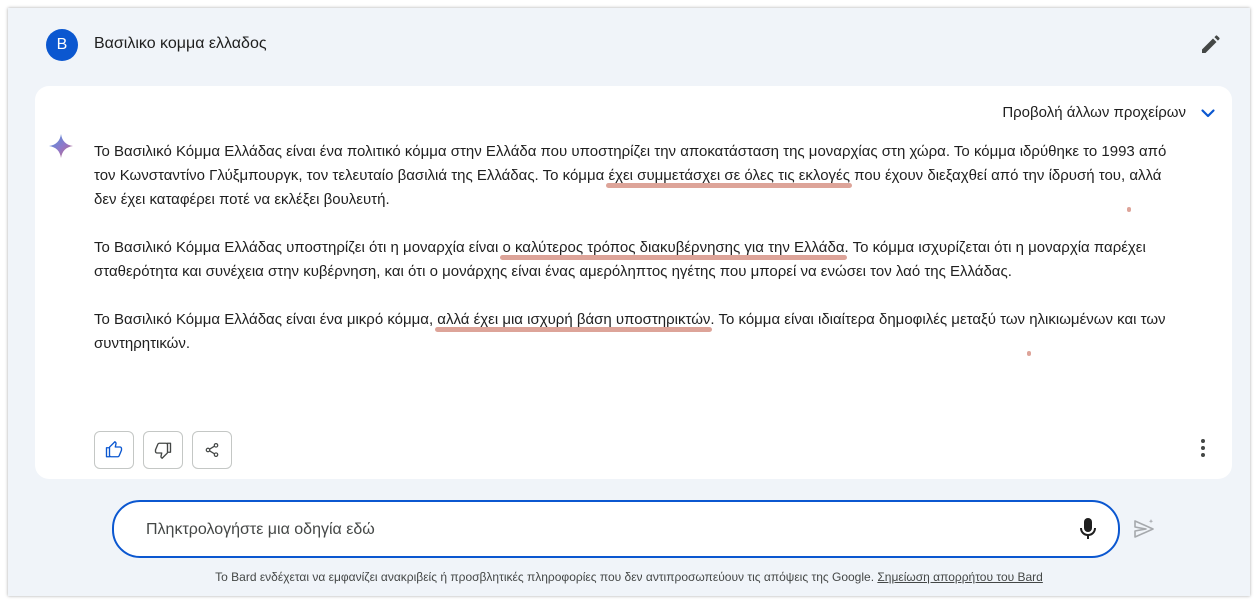  I want to click on thumbs-up-button, so click(114, 450).